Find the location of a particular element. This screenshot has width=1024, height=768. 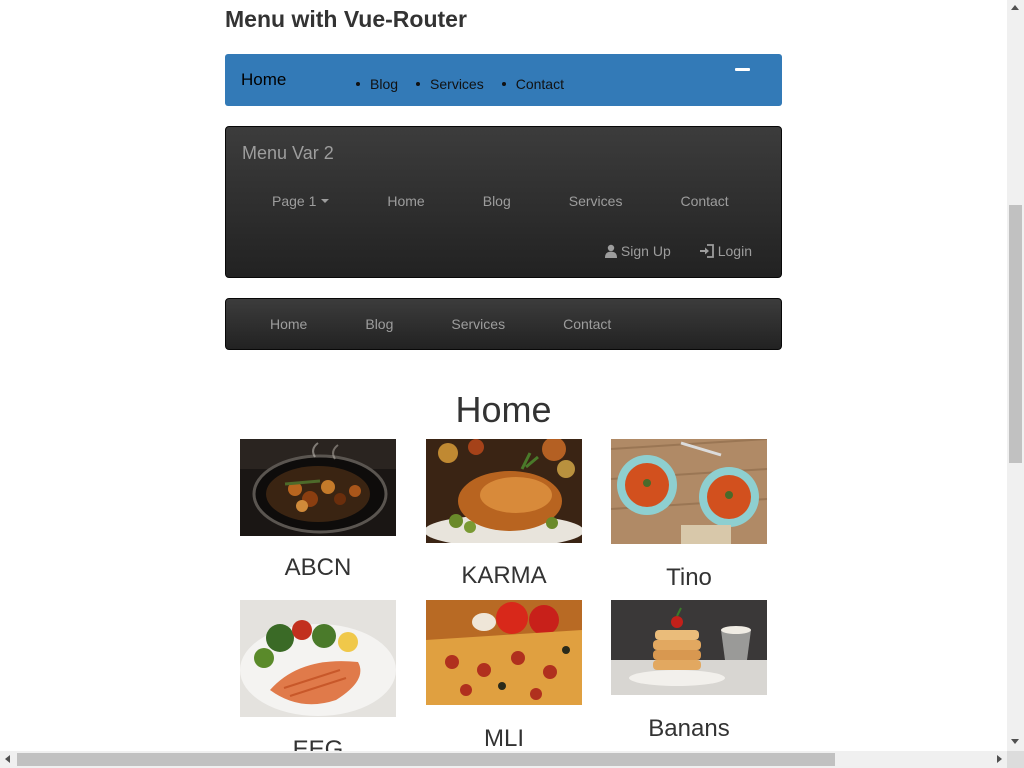

horizontal-scroll-thumb is located at coordinates (426, 759).